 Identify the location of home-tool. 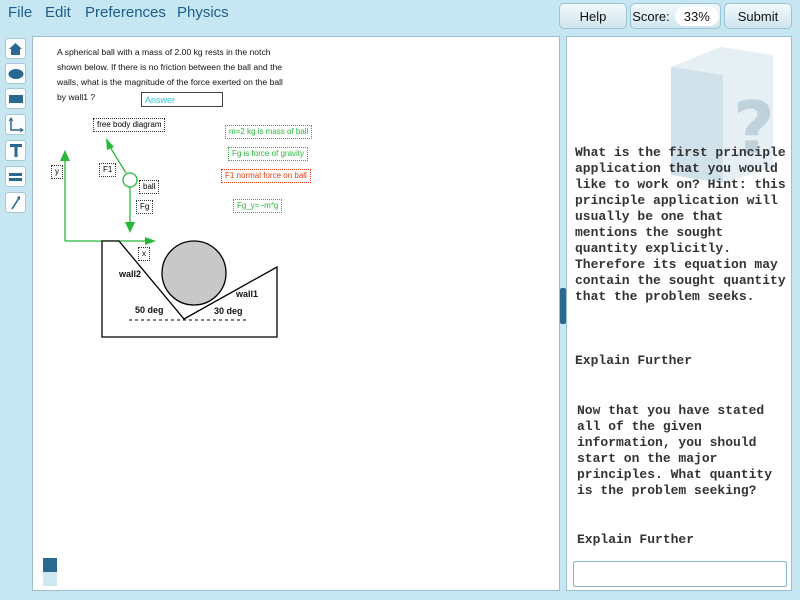
(15, 48).